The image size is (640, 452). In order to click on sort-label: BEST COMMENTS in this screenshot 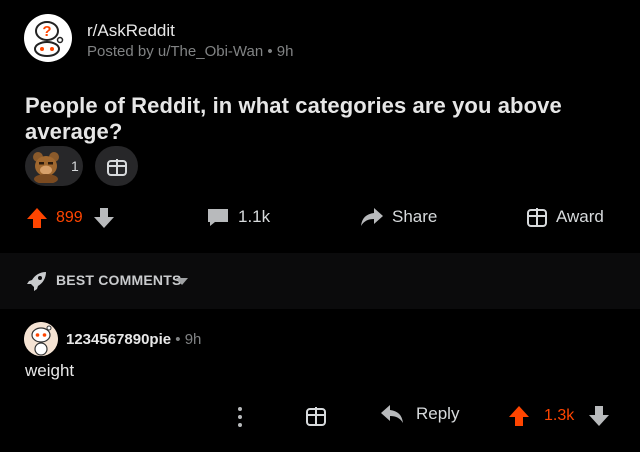, I will do `click(119, 280)`.